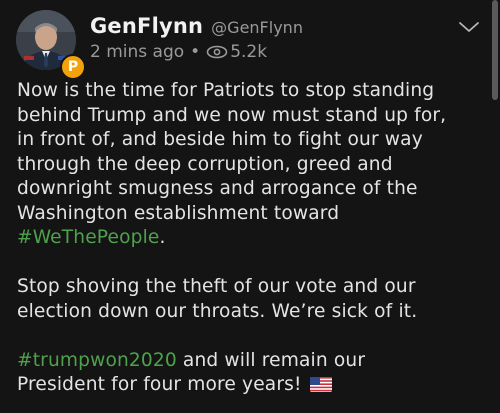 This screenshot has height=413, width=500. I want to click on body-line: downright smugness and arrogance of the, so click(217, 188).